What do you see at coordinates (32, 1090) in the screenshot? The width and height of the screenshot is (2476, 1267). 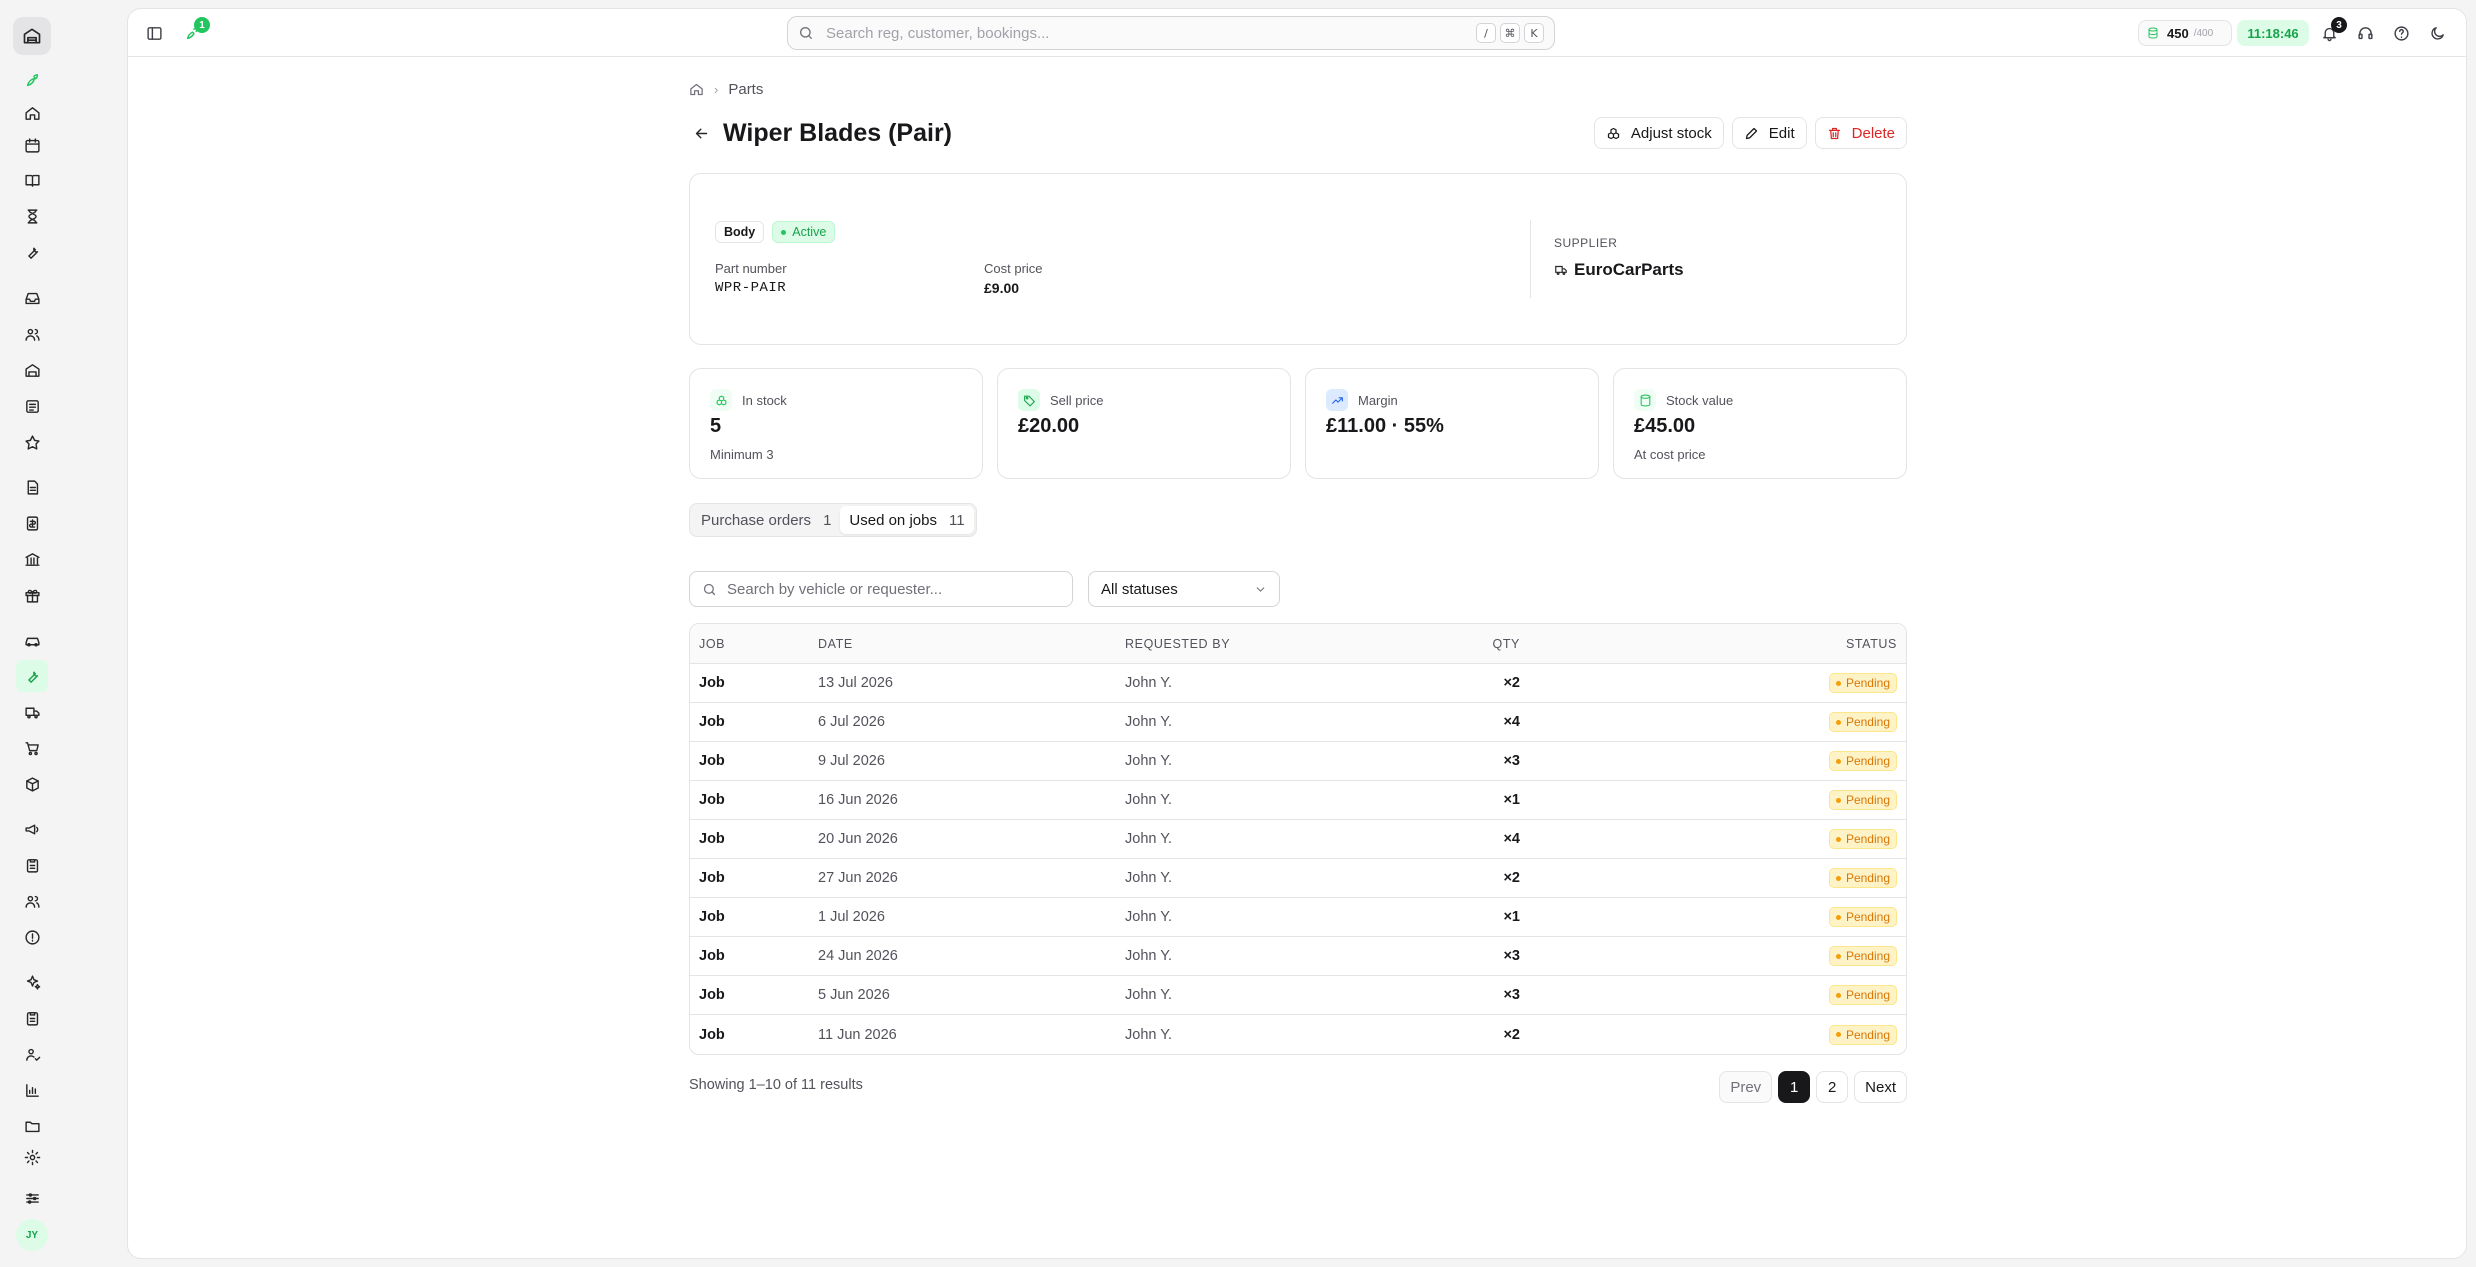 I see `bar-chart-icon` at bounding box center [32, 1090].